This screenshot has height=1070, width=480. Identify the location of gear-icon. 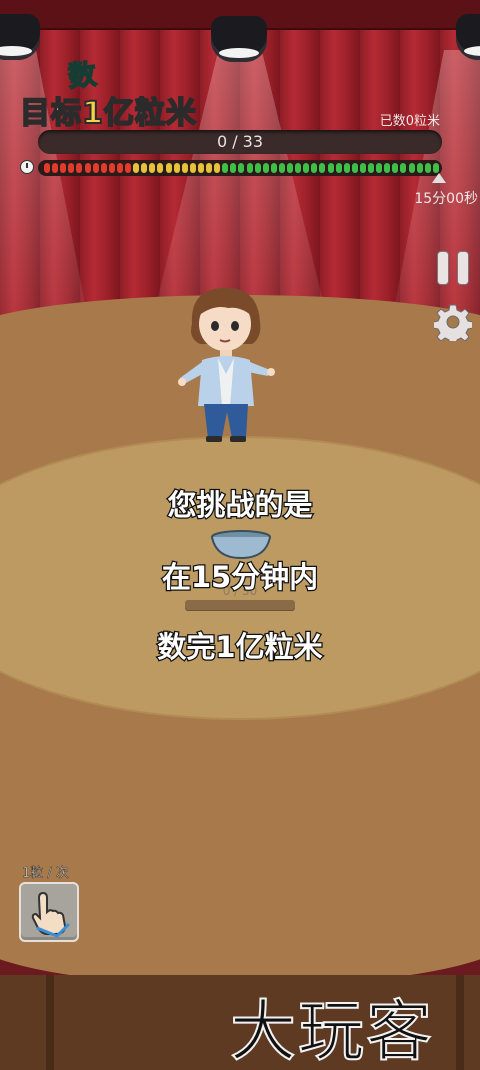
(453, 325).